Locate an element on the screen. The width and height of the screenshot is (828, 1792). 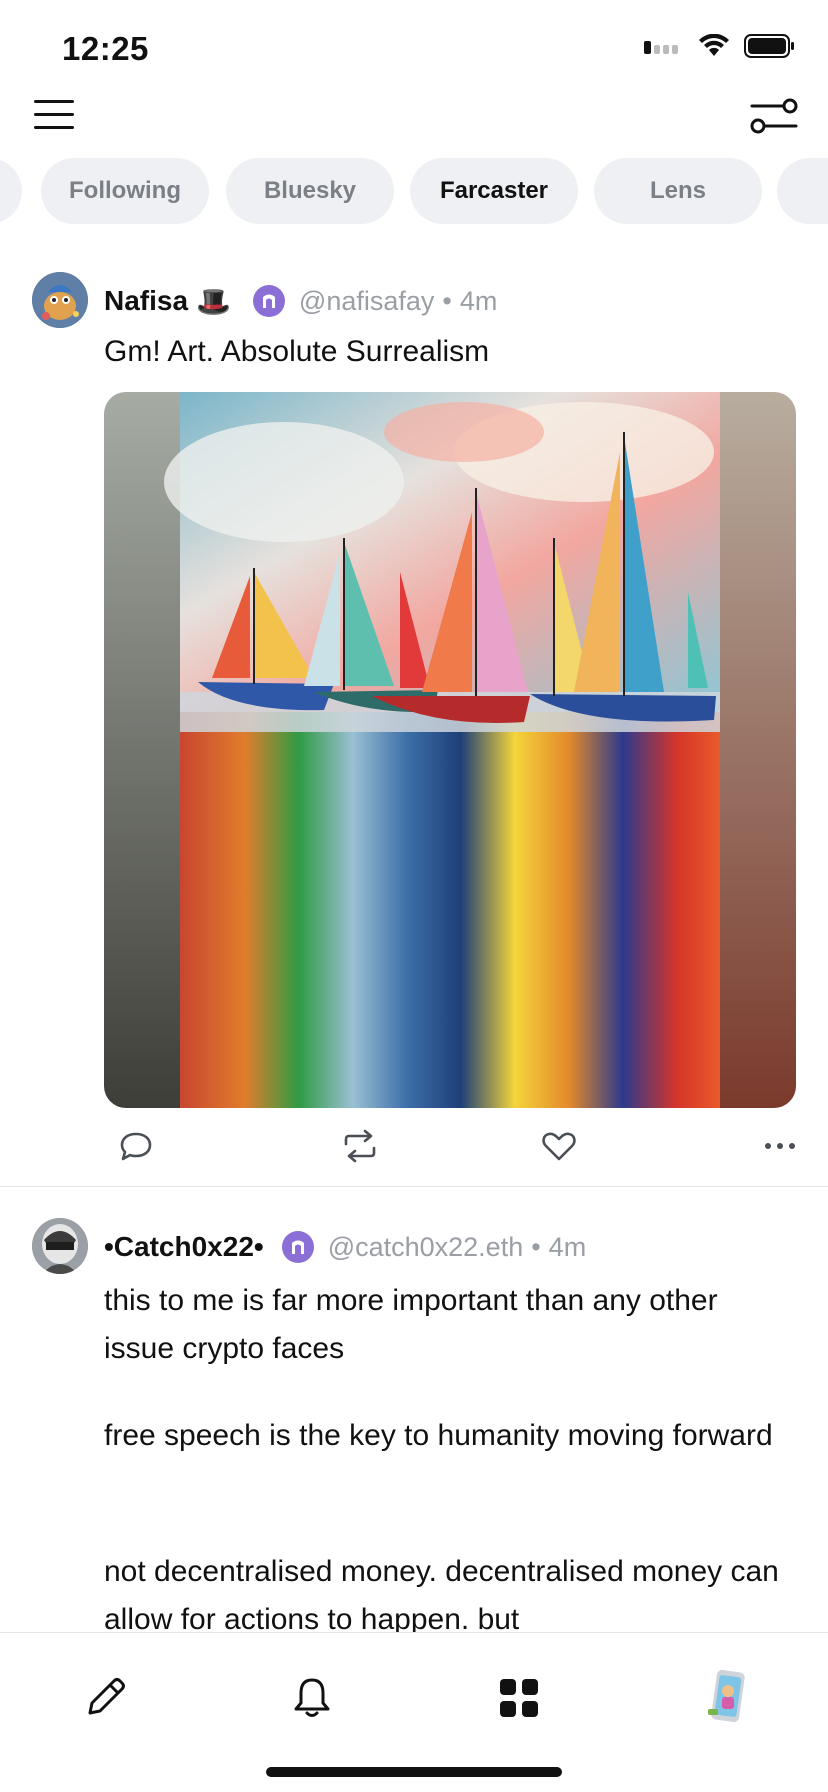
tab-following: Following is located at coordinates (125, 191).